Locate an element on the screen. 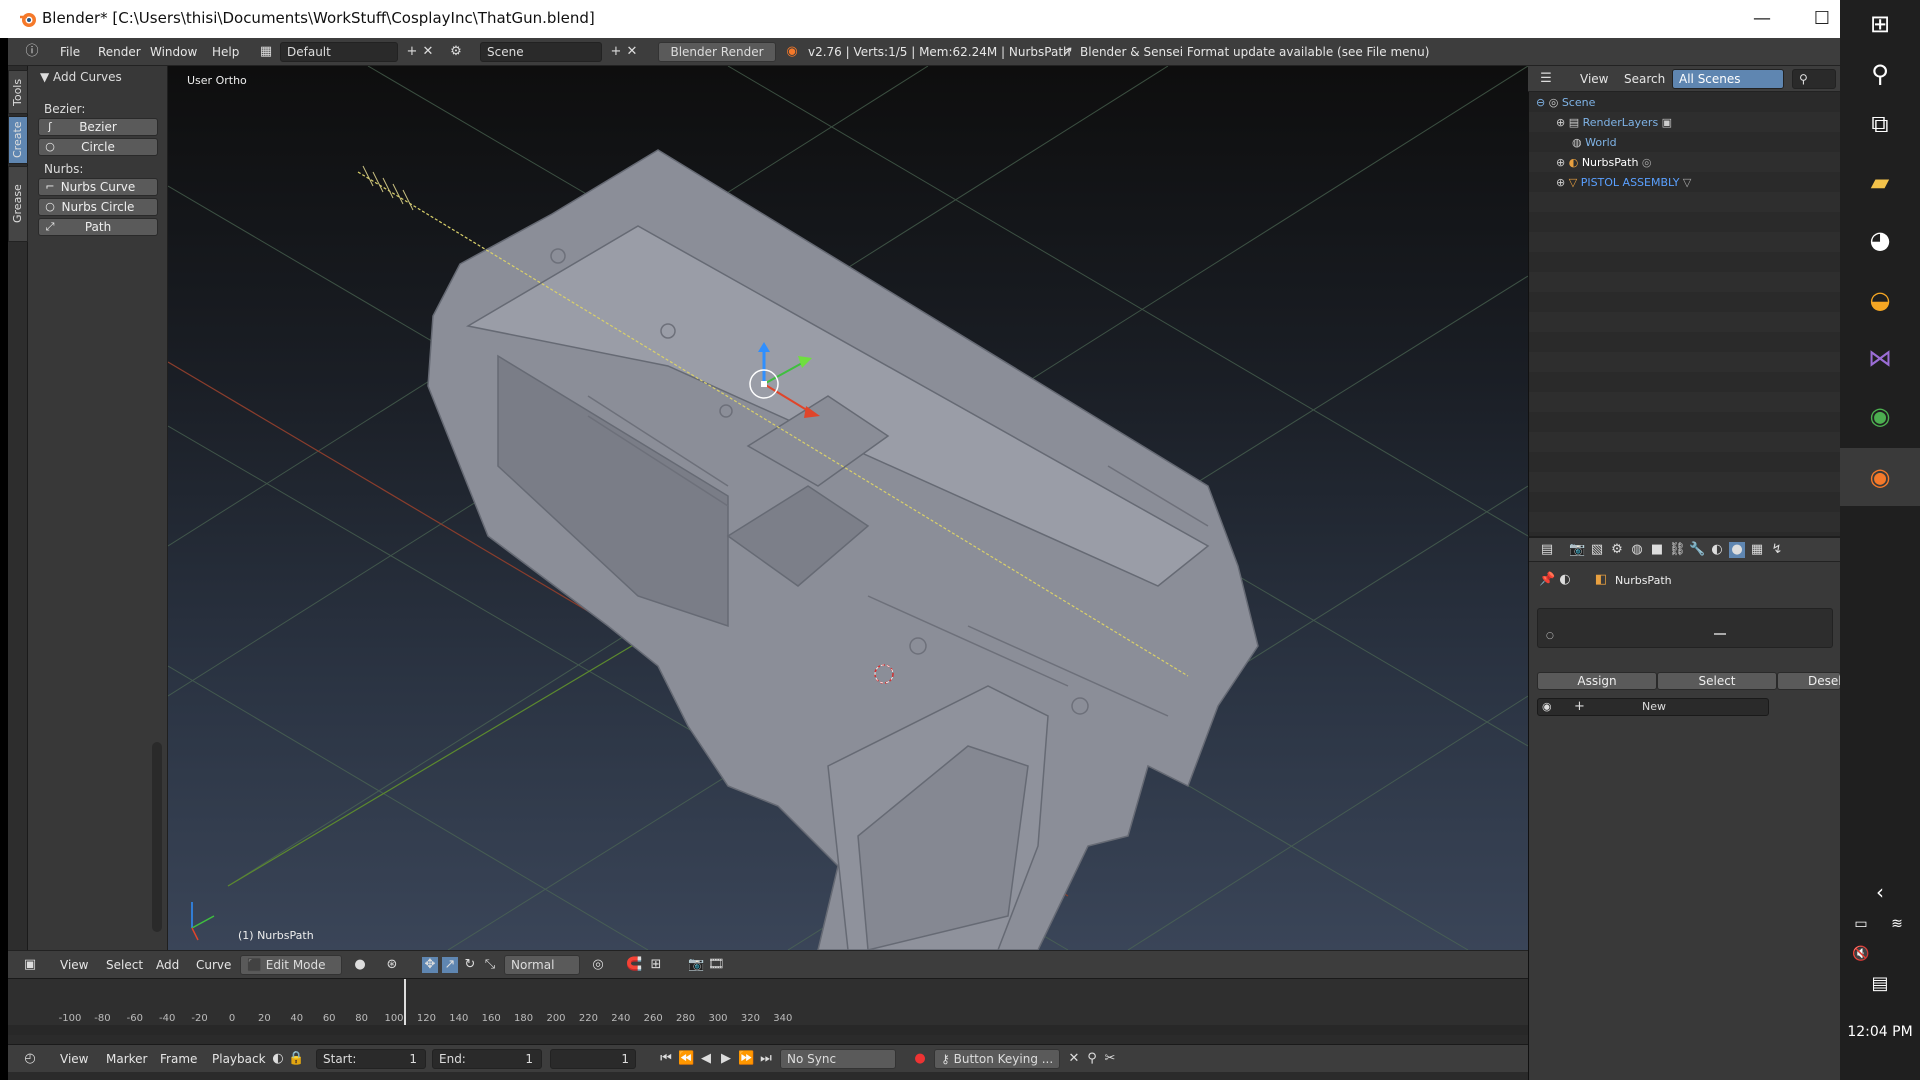 The image size is (1920, 1080). timeline-editor-icon: ◴ is located at coordinates (30, 1059).